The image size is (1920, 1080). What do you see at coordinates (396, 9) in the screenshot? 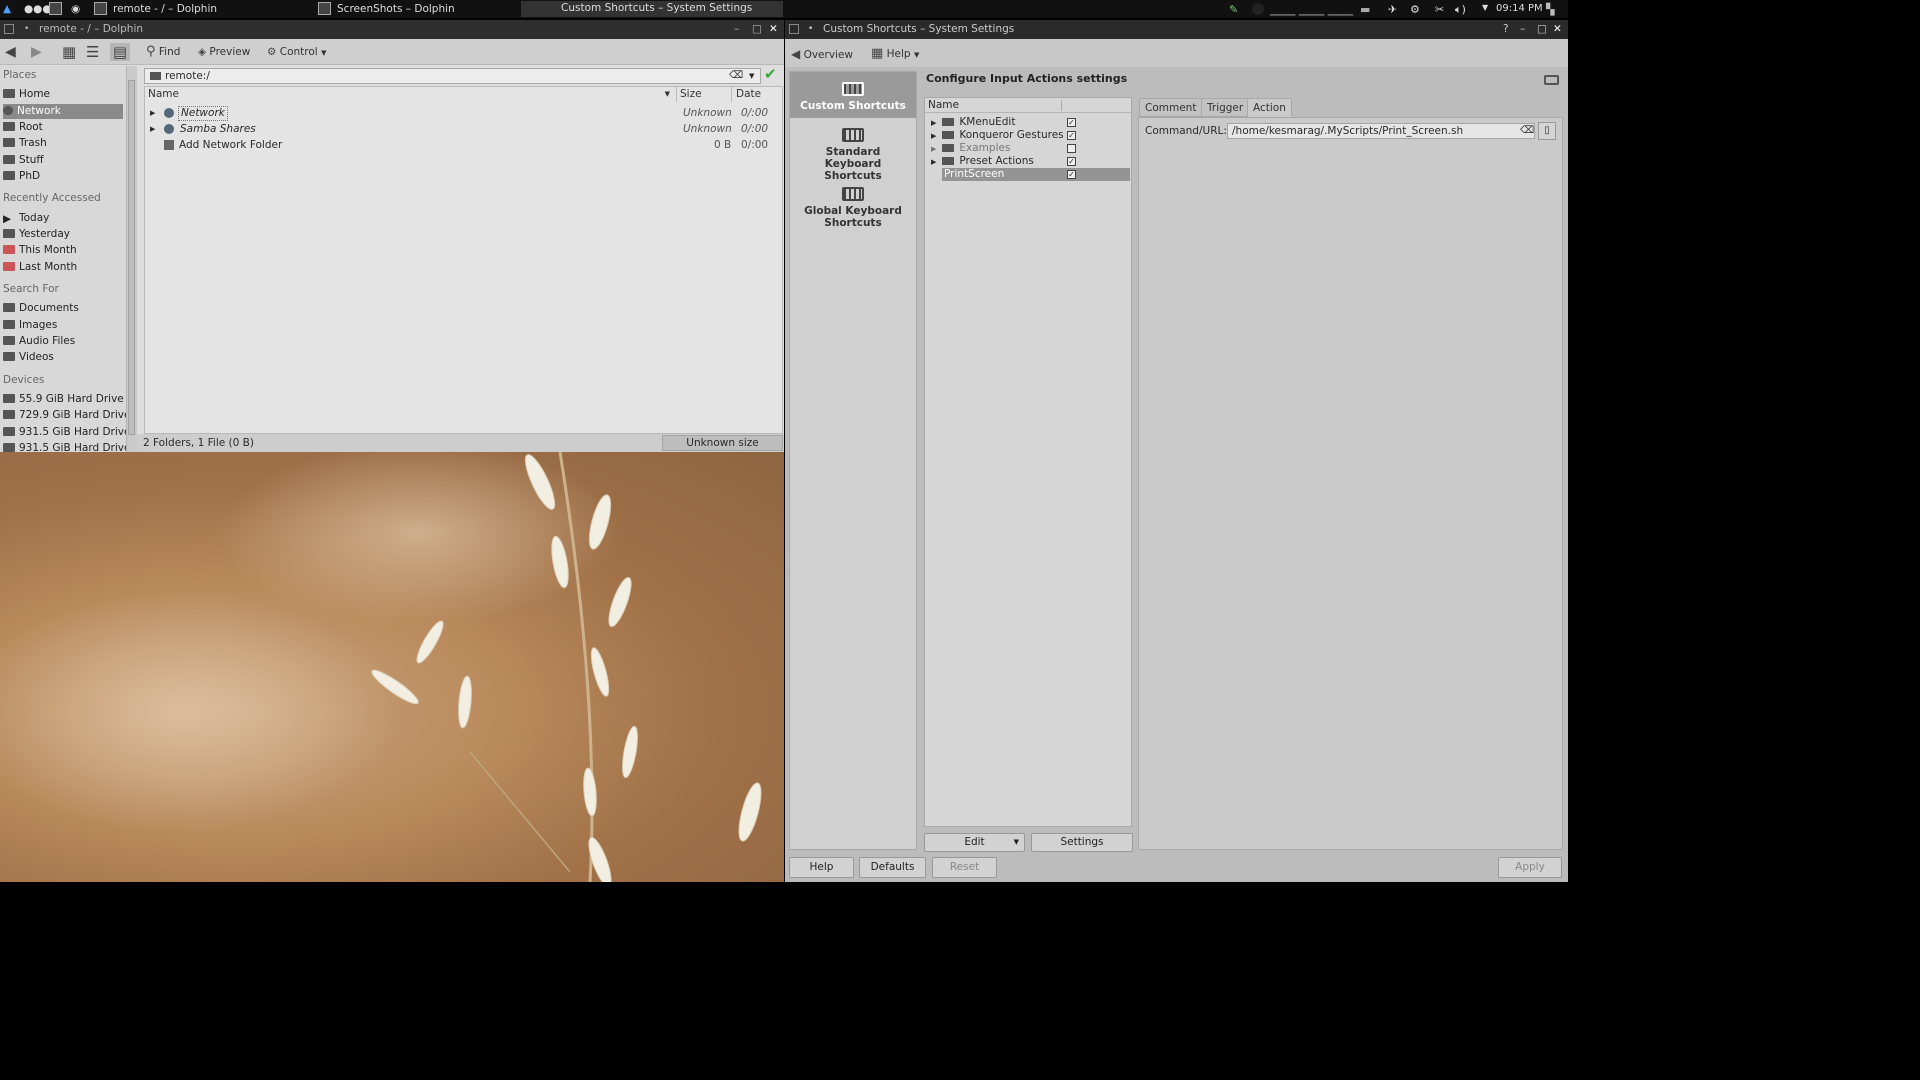
I see `task-dolphin-screenshots: ScreenShots – Dolphin` at bounding box center [396, 9].